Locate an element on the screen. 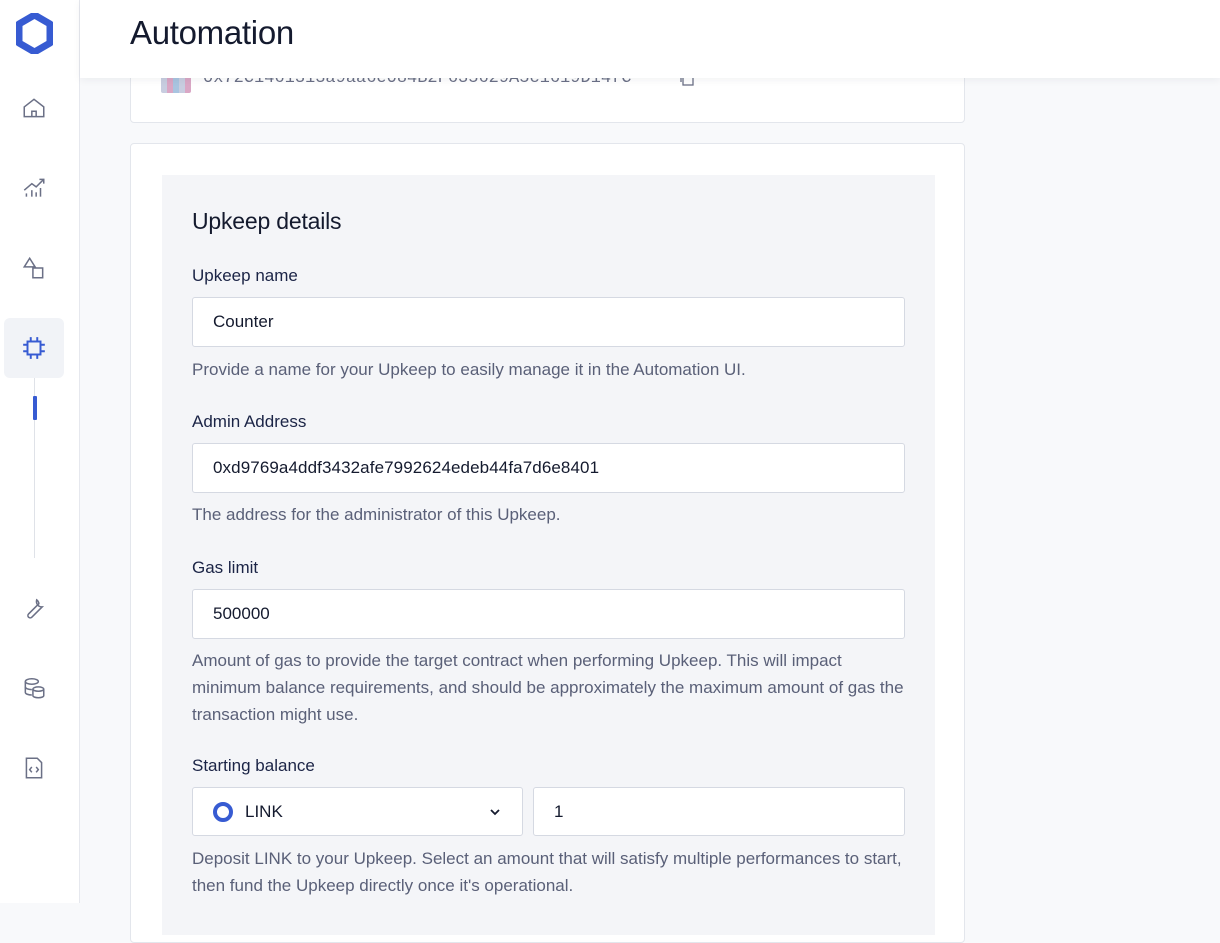  sidebar is located at coordinates (40, 451).